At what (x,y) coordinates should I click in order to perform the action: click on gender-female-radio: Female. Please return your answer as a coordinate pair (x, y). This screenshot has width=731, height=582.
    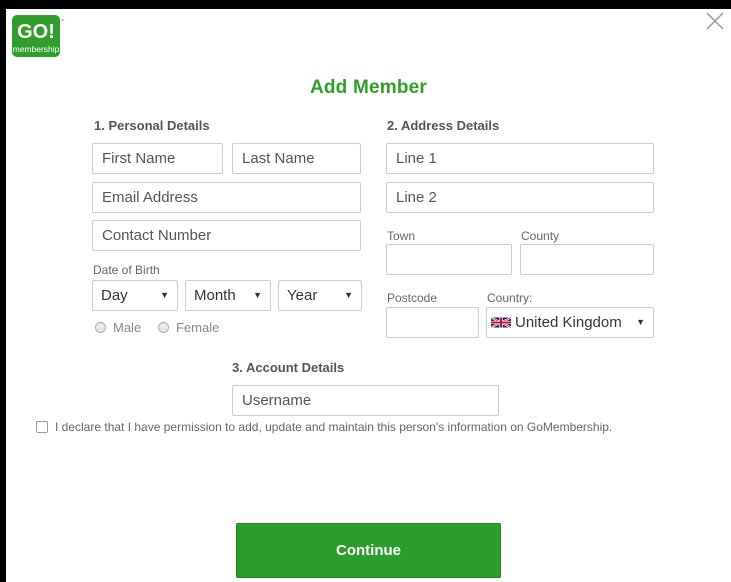
    Looking at the image, I should click on (188, 327).